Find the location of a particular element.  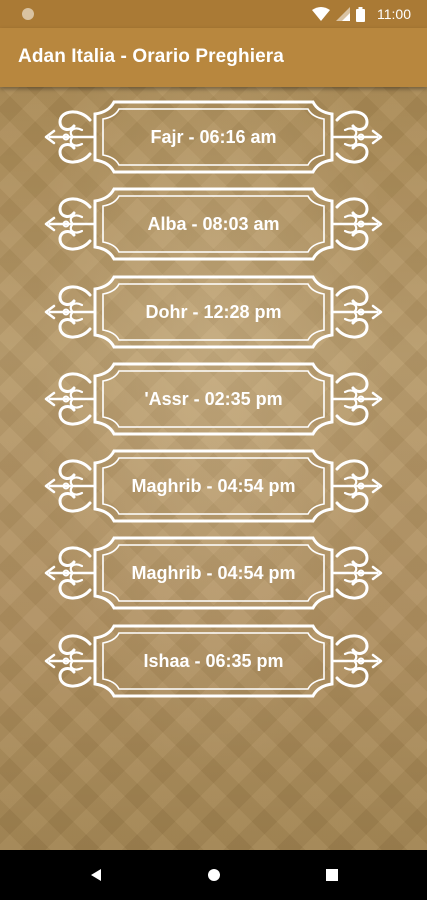

notification-icon is located at coordinates (28, 14).